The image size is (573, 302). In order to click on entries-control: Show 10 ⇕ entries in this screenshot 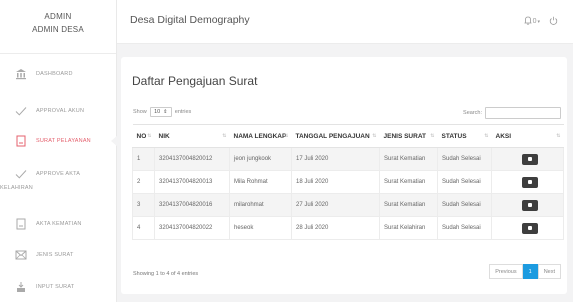, I will do `click(162, 112)`.